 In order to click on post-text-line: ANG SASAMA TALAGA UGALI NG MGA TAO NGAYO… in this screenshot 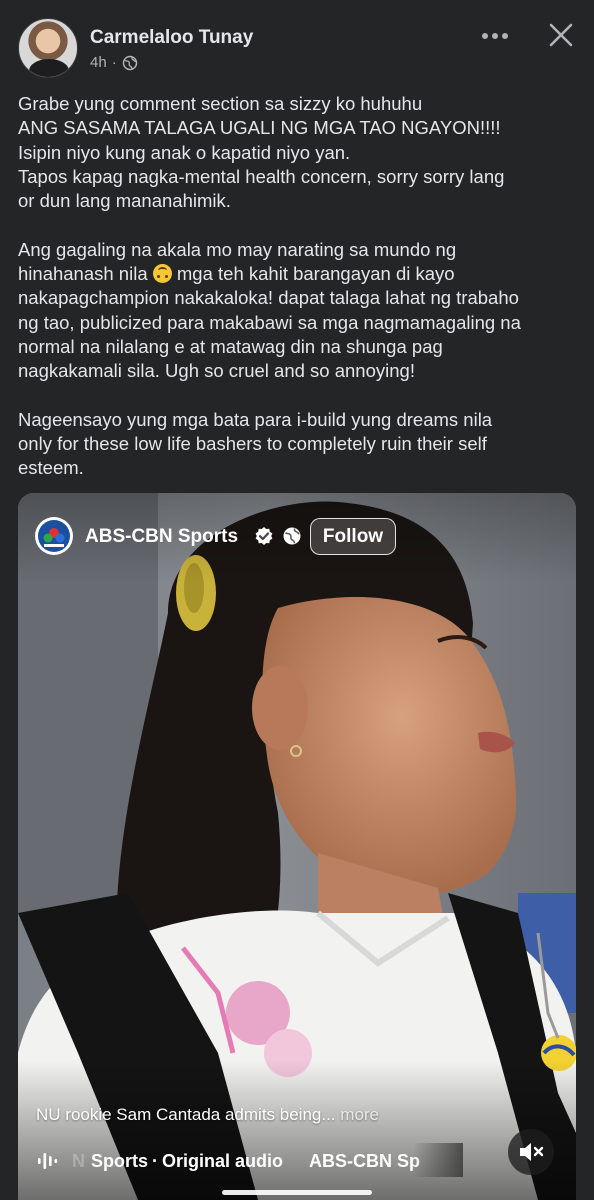, I will do `click(259, 128)`.